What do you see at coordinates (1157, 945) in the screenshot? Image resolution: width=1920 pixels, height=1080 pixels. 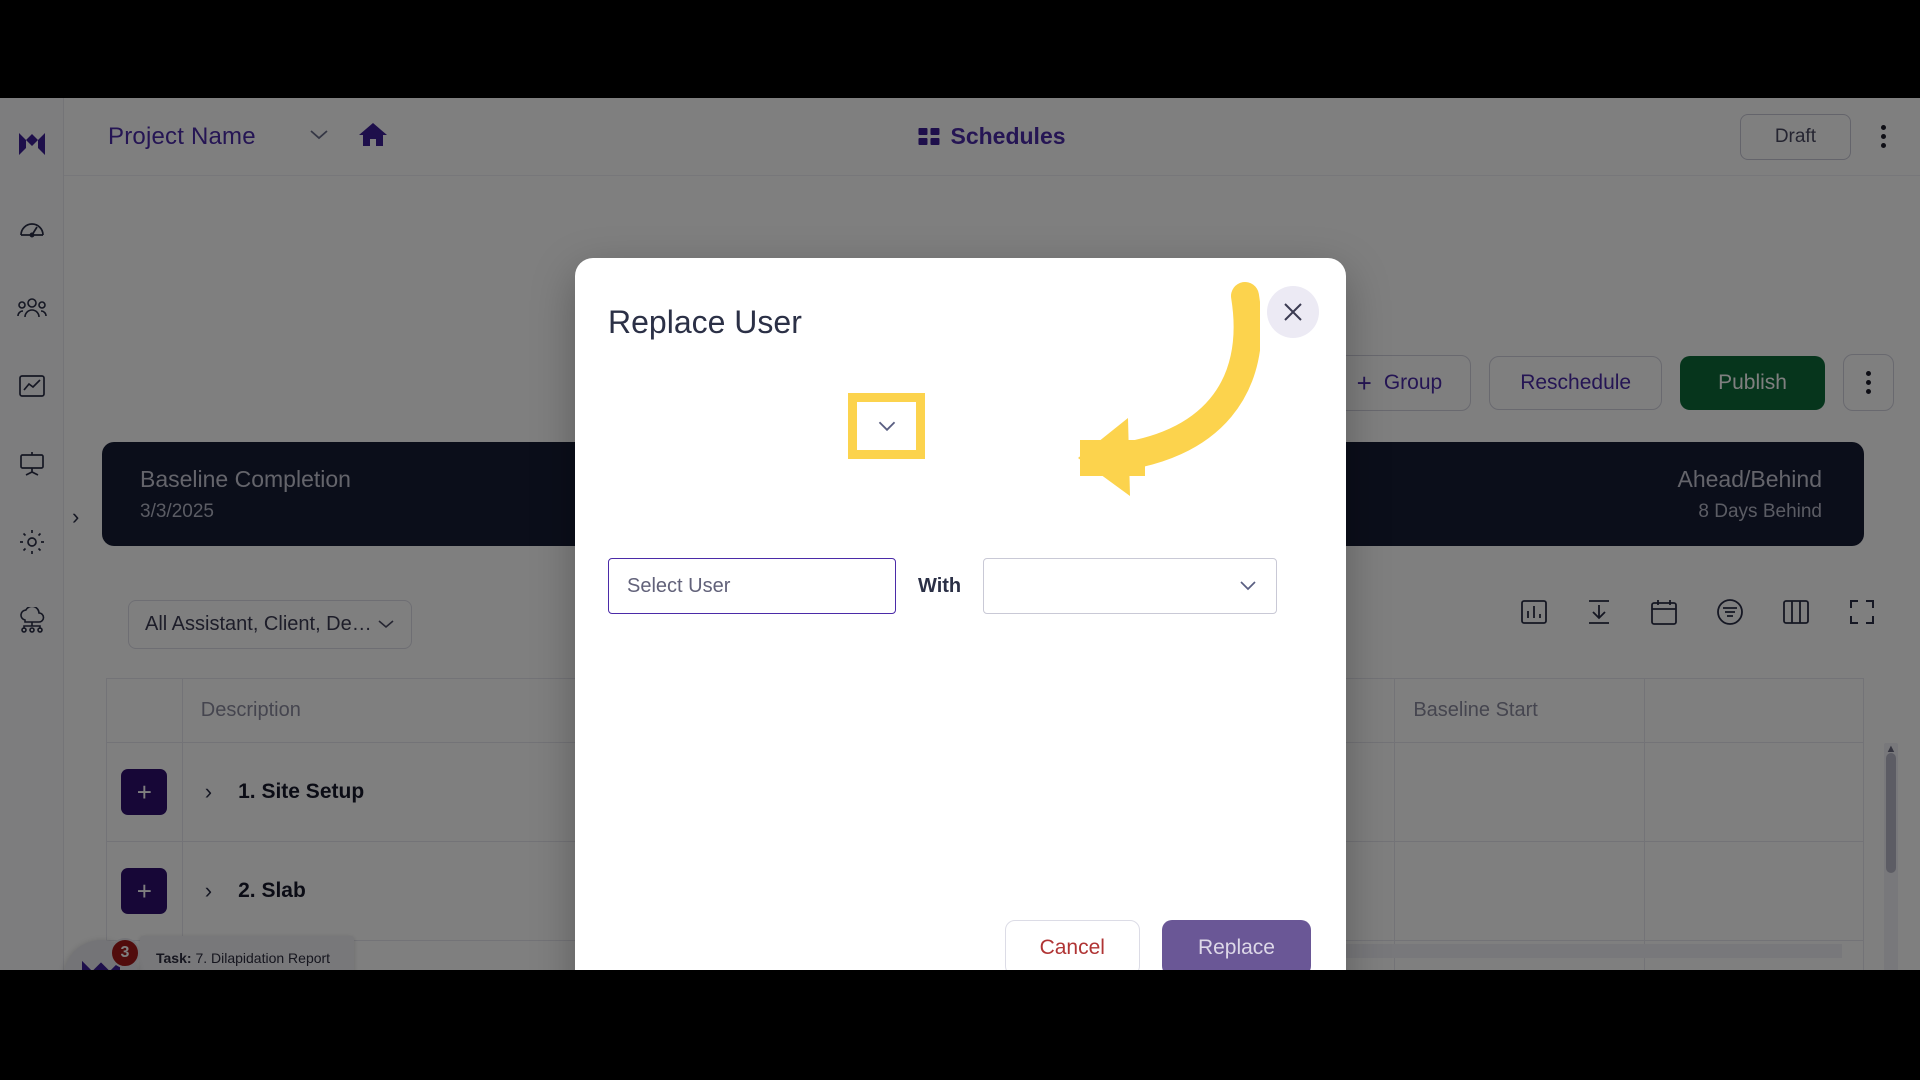 I see `modal-actions: Cancel Replace` at bounding box center [1157, 945].